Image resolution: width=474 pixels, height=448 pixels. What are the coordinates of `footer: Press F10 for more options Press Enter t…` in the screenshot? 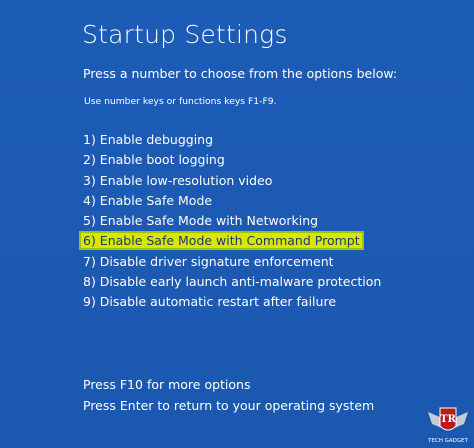 It's located at (228, 395).